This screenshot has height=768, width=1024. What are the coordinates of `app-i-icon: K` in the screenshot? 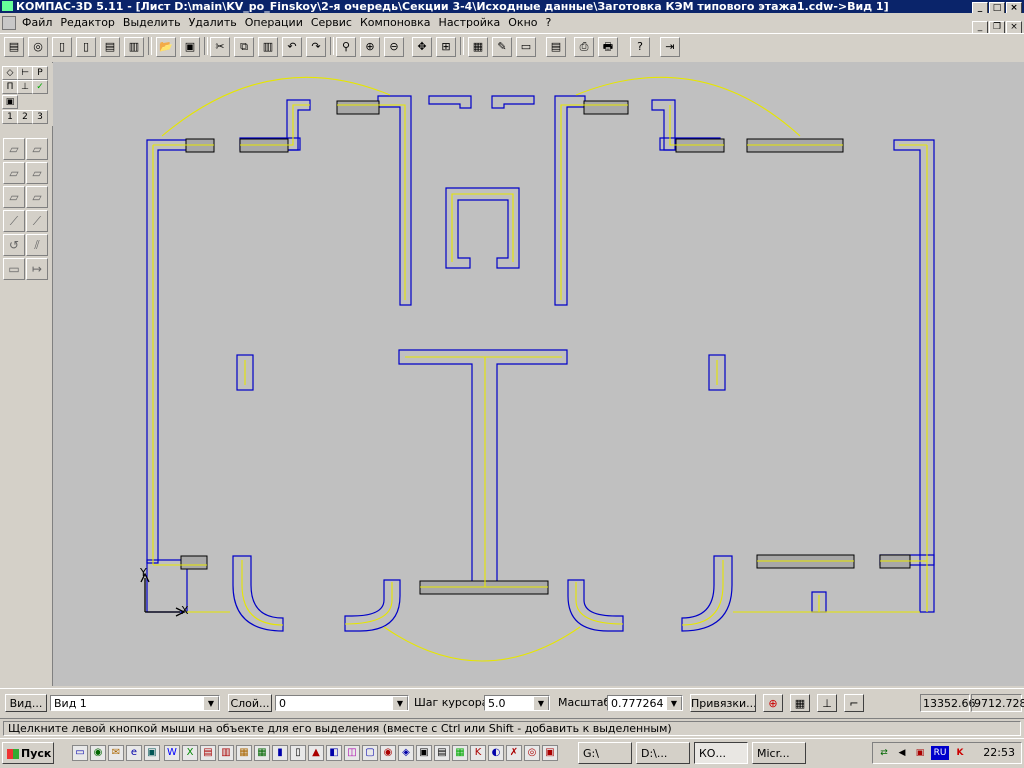 It's located at (478, 753).